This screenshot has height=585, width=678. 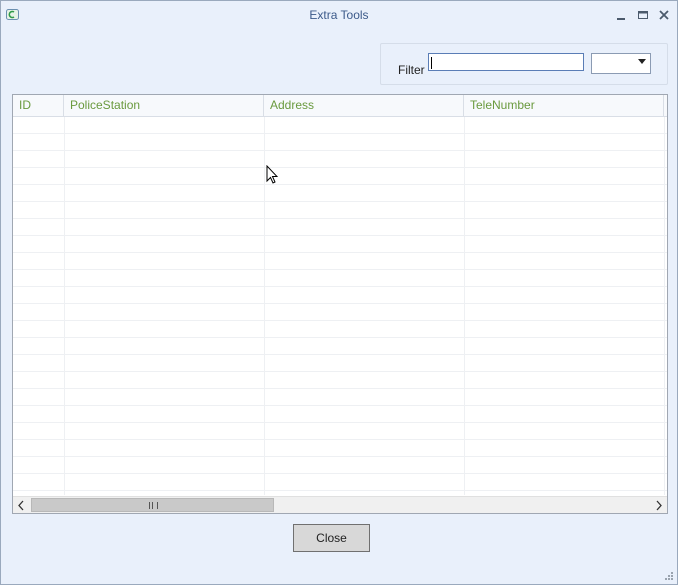 I want to click on column-header-policestation: PoliceStation, so click(x=164, y=105).